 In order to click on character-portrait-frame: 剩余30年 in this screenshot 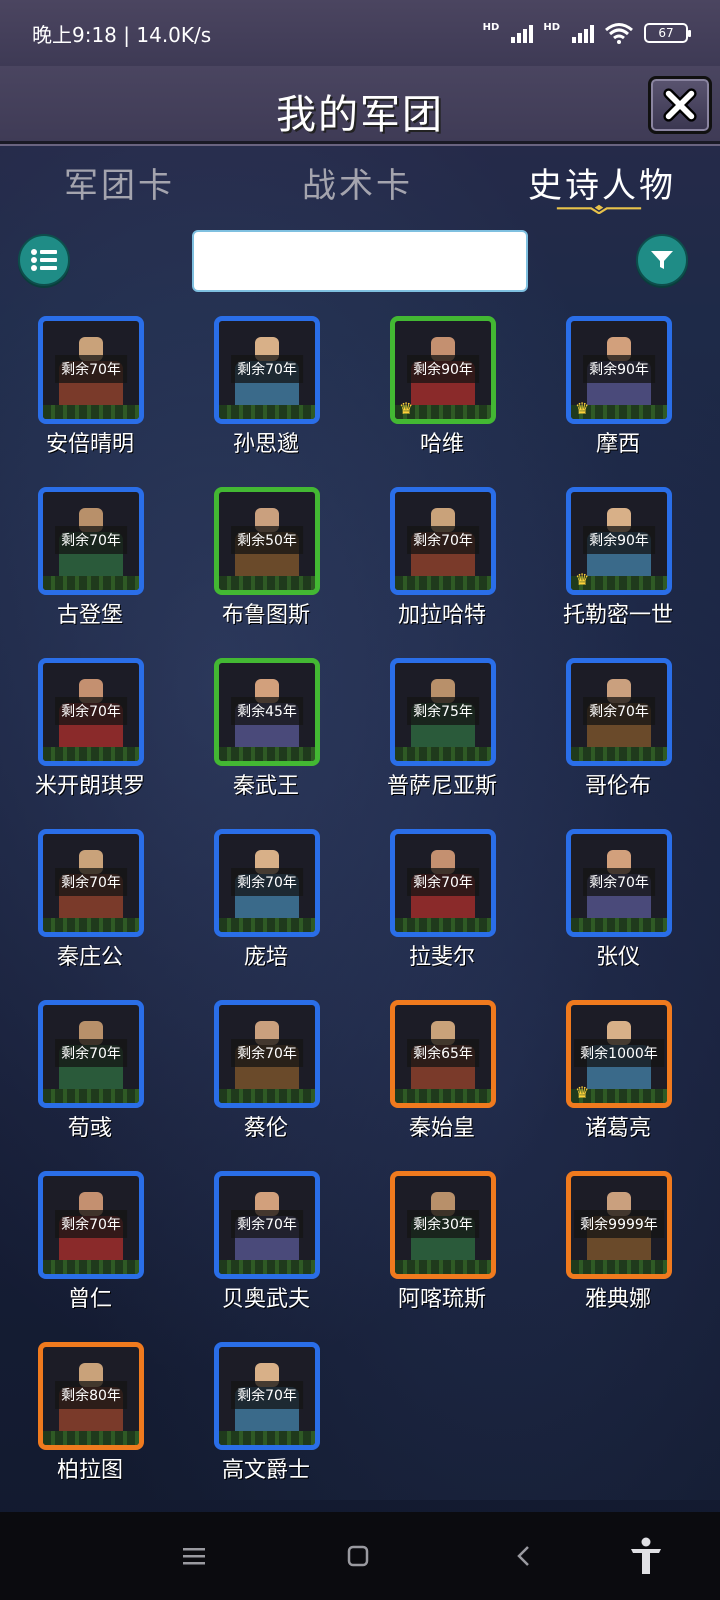, I will do `click(443, 1225)`.